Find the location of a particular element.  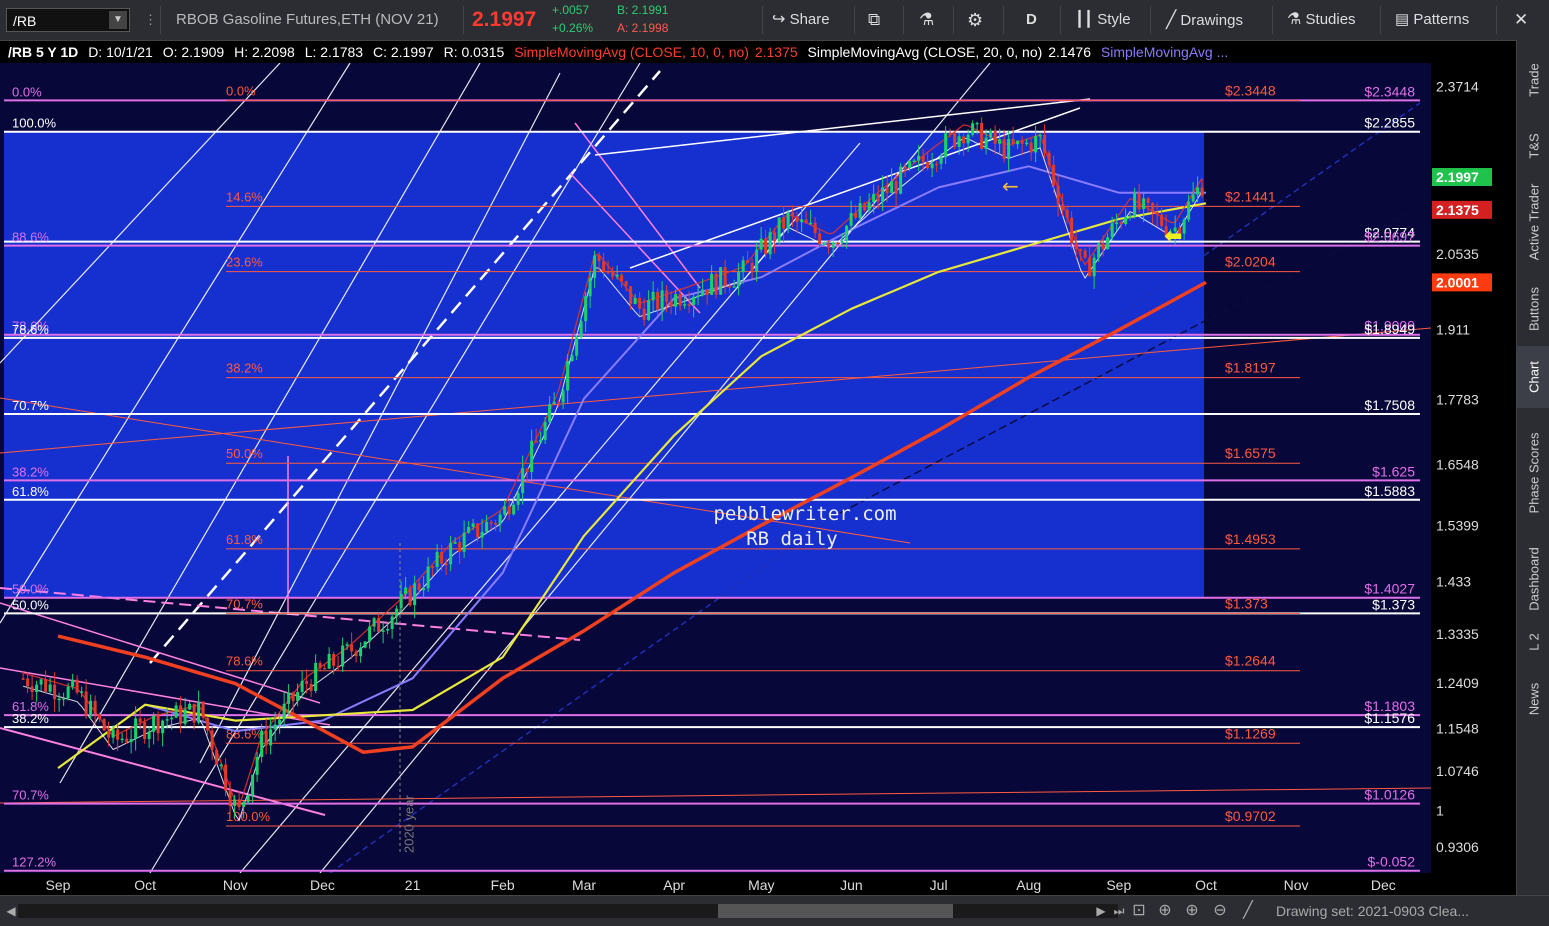

bar-high: H: 2.2098 is located at coordinates (264, 52).